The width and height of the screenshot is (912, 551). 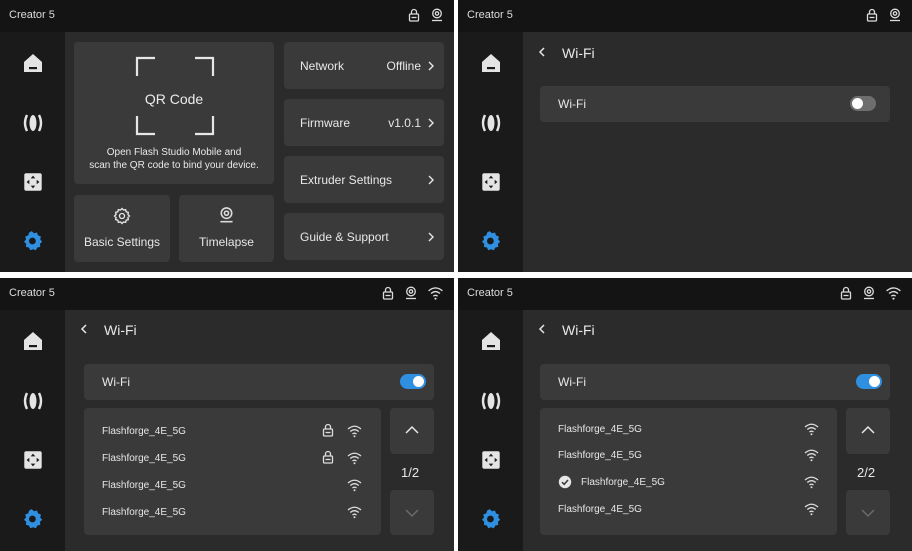 What do you see at coordinates (346, 180) in the screenshot?
I see `menu-extruder-label: Extruder Settings` at bounding box center [346, 180].